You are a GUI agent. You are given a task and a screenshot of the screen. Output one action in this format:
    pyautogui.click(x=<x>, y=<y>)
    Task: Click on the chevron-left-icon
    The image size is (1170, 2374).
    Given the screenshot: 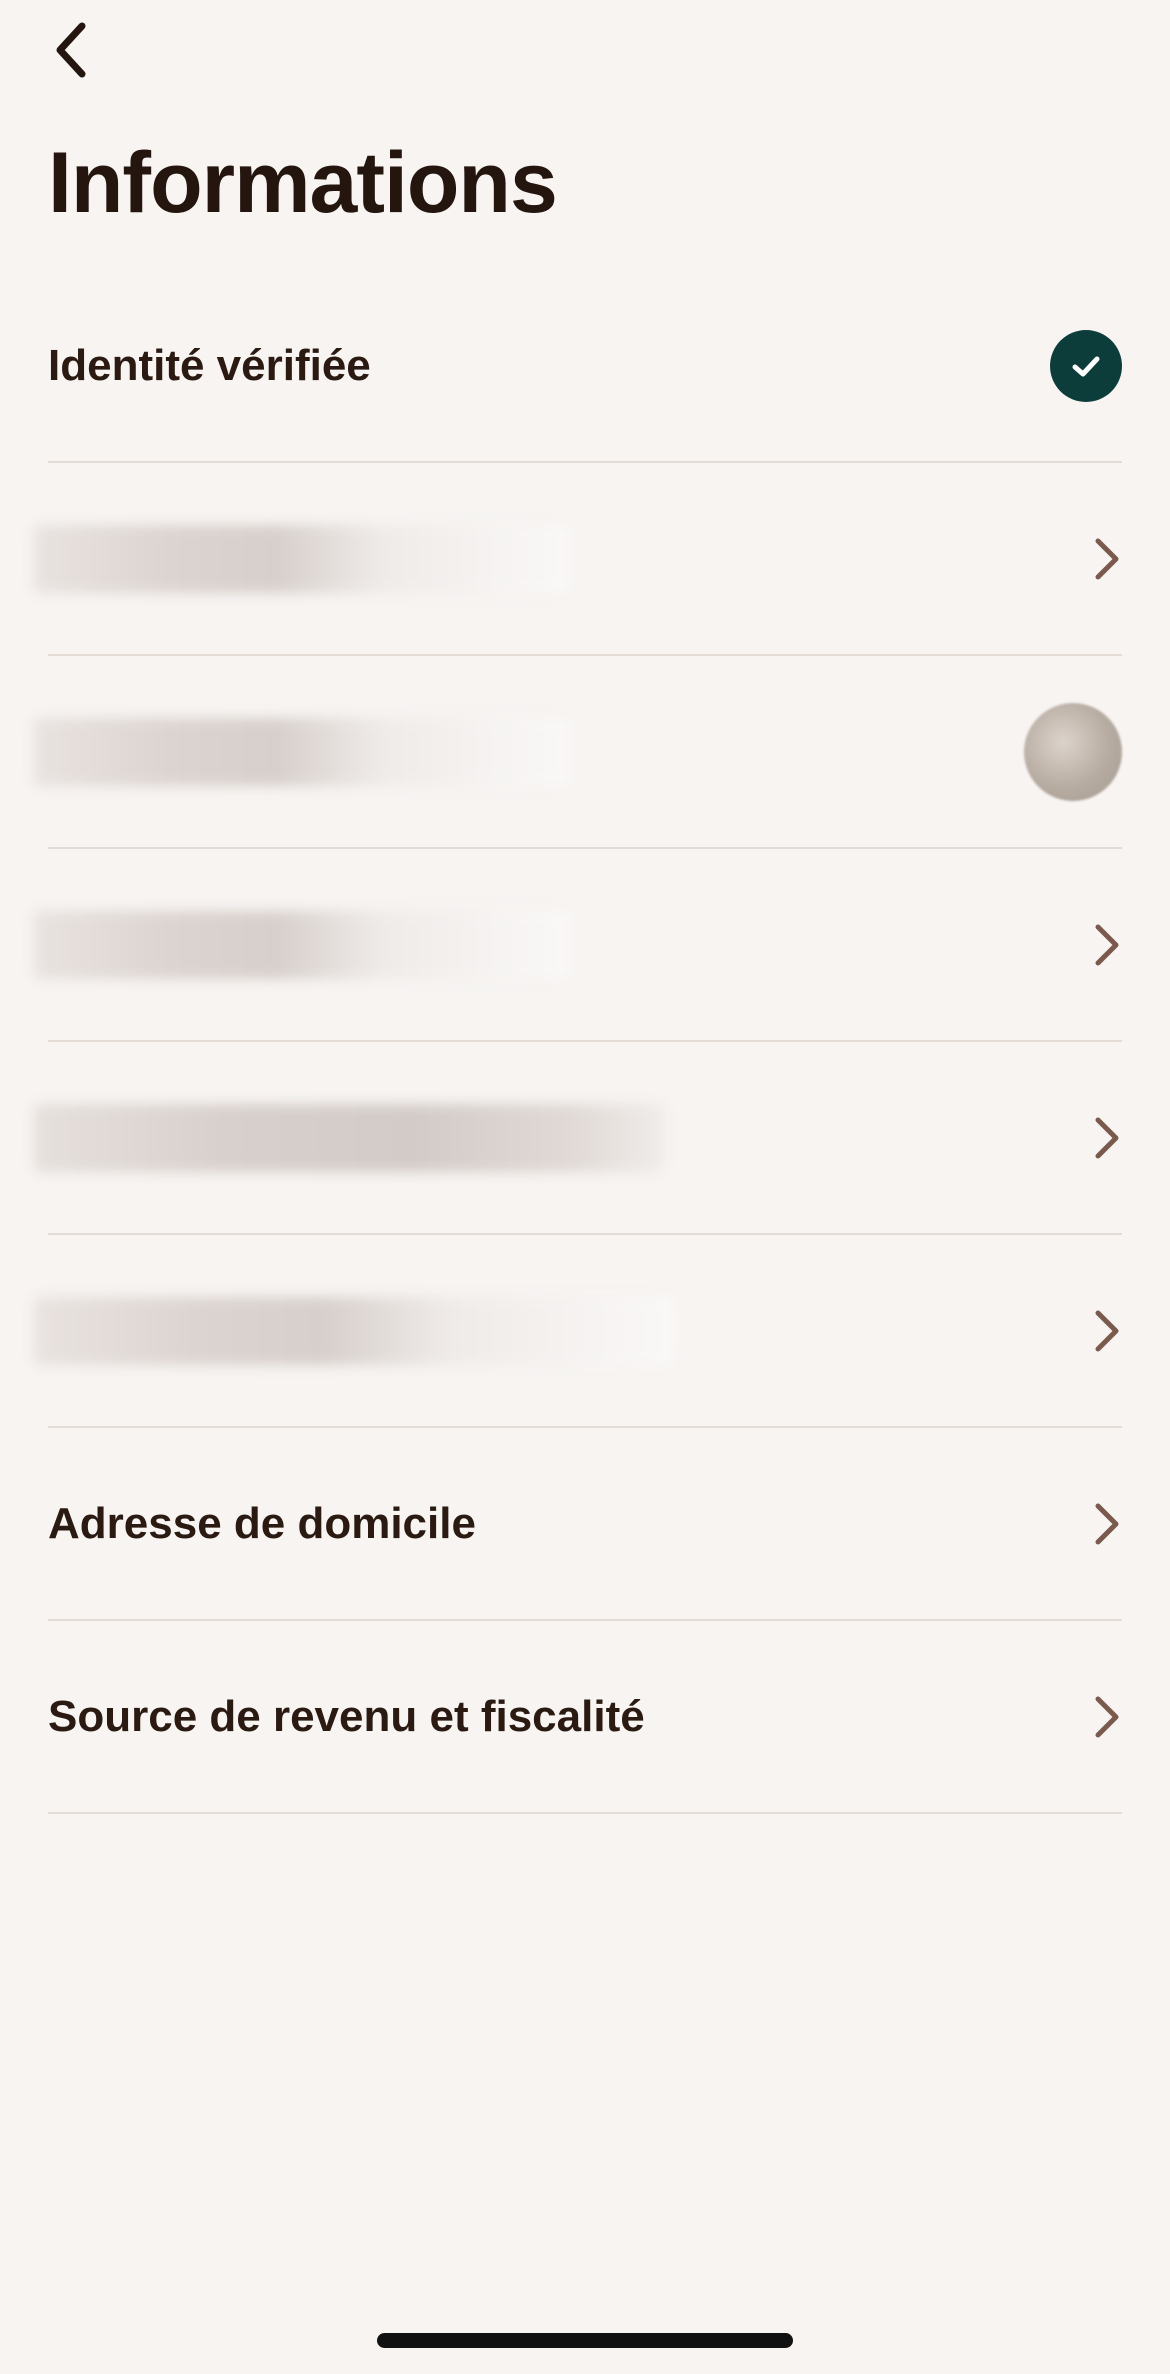 What is the action you would take?
    pyautogui.click(x=71, y=50)
    